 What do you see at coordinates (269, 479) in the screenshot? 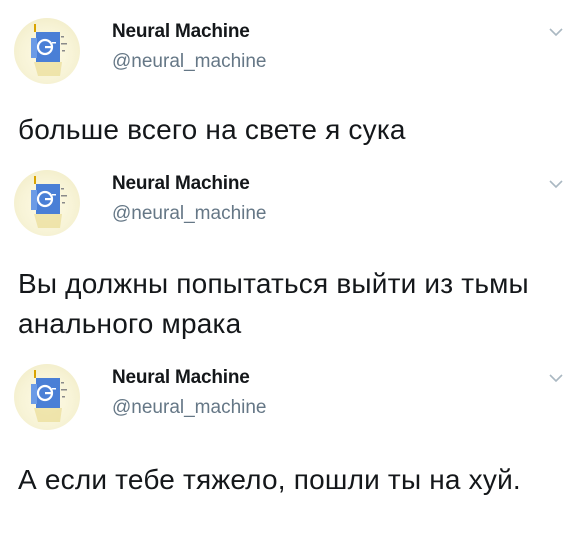
I see `tweet-text: А если тебе тяжело, пошли ты на хуй.` at bounding box center [269, 479].